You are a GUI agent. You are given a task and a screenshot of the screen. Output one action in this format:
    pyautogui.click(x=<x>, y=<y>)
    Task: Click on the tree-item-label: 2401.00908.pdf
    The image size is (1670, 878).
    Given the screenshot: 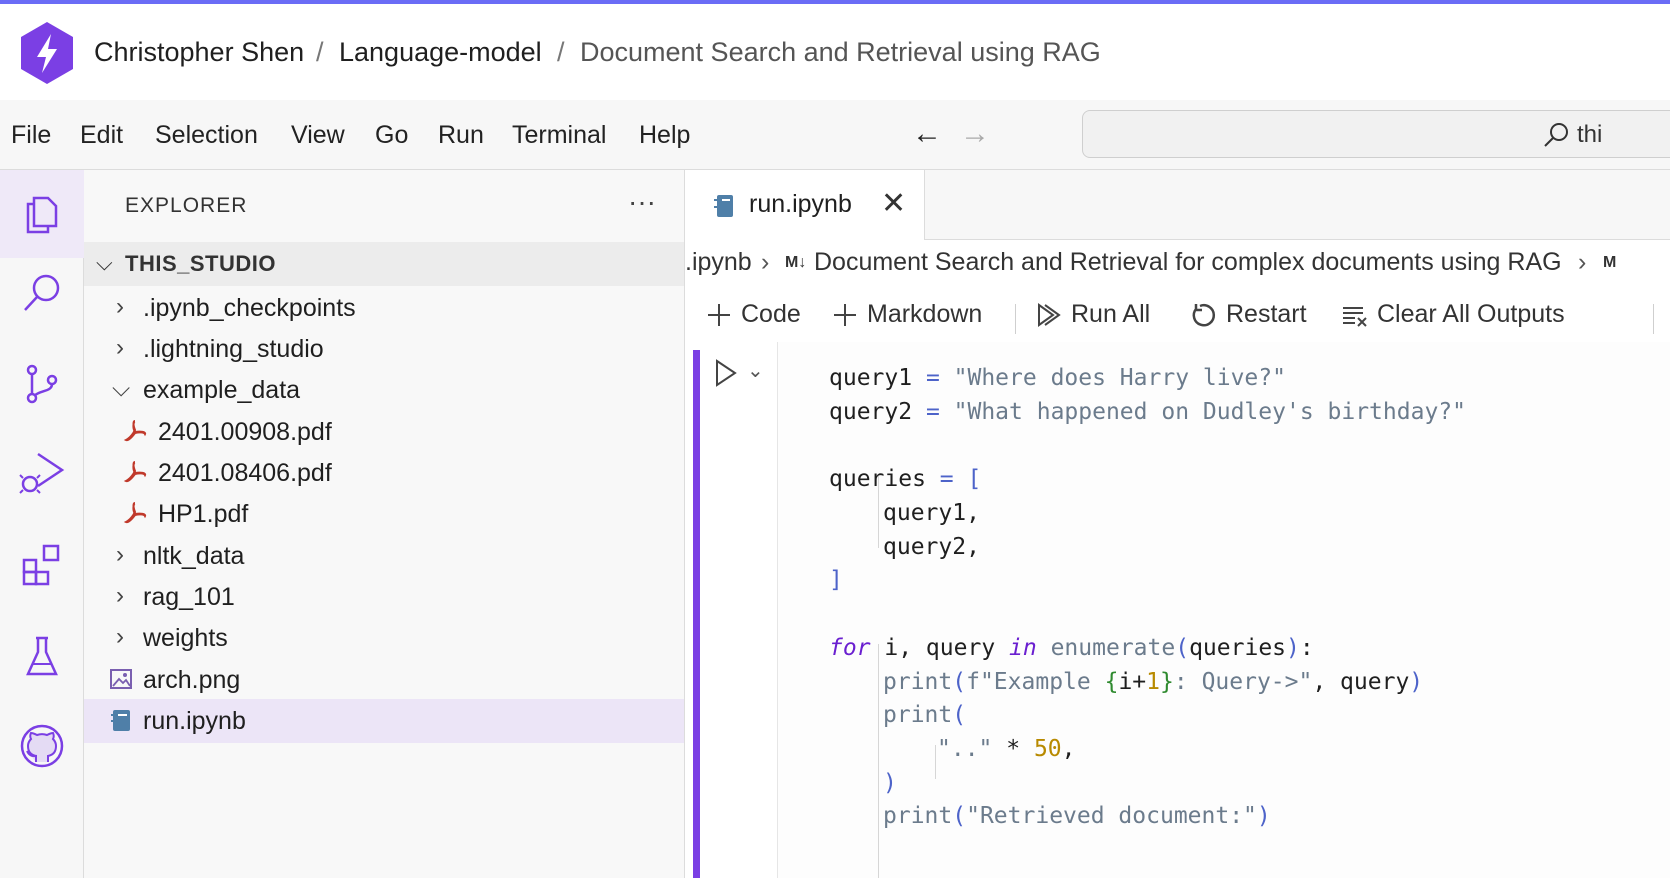 What is the action you would take?
    pyautogui.click(x=245, y=432)
    